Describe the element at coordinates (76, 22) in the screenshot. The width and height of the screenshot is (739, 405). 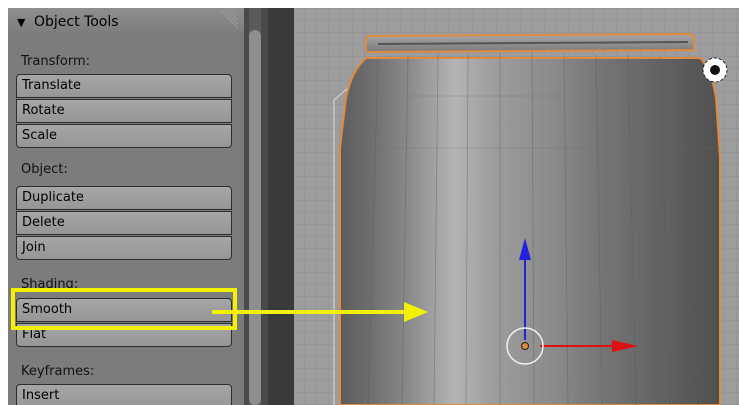
I see `panel-title: Object Tools` at that location.